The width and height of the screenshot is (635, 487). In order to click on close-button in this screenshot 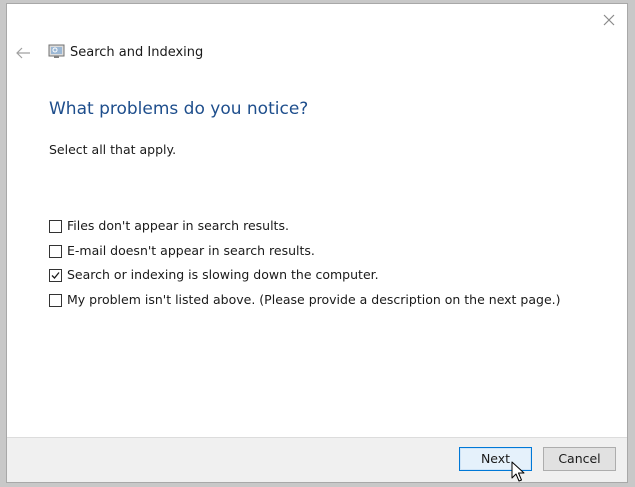, I will do `click(609, 20)`.